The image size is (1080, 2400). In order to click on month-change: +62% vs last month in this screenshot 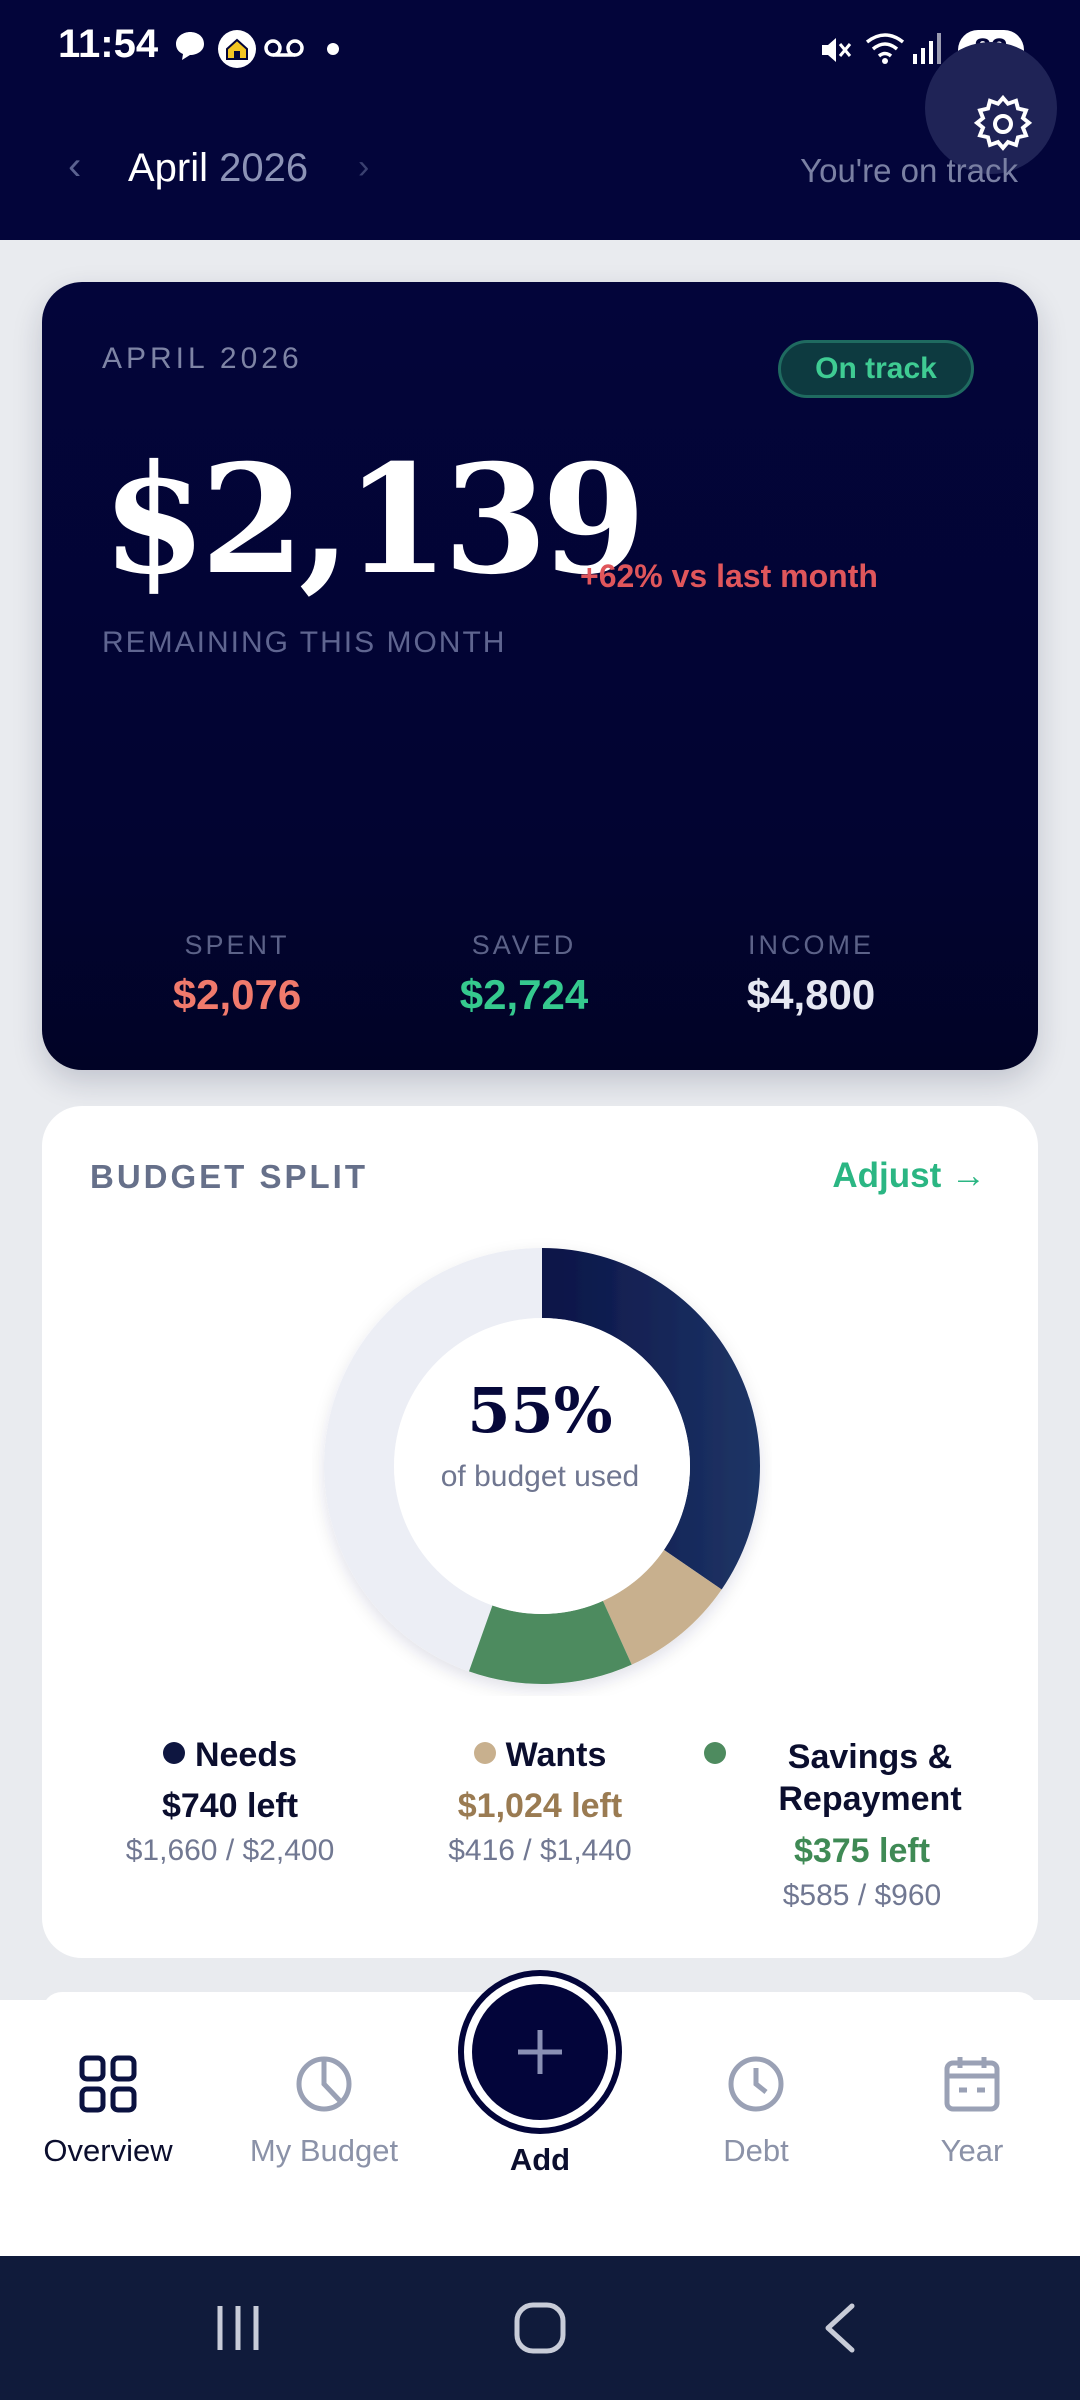, I will do `click(729, 576)`.